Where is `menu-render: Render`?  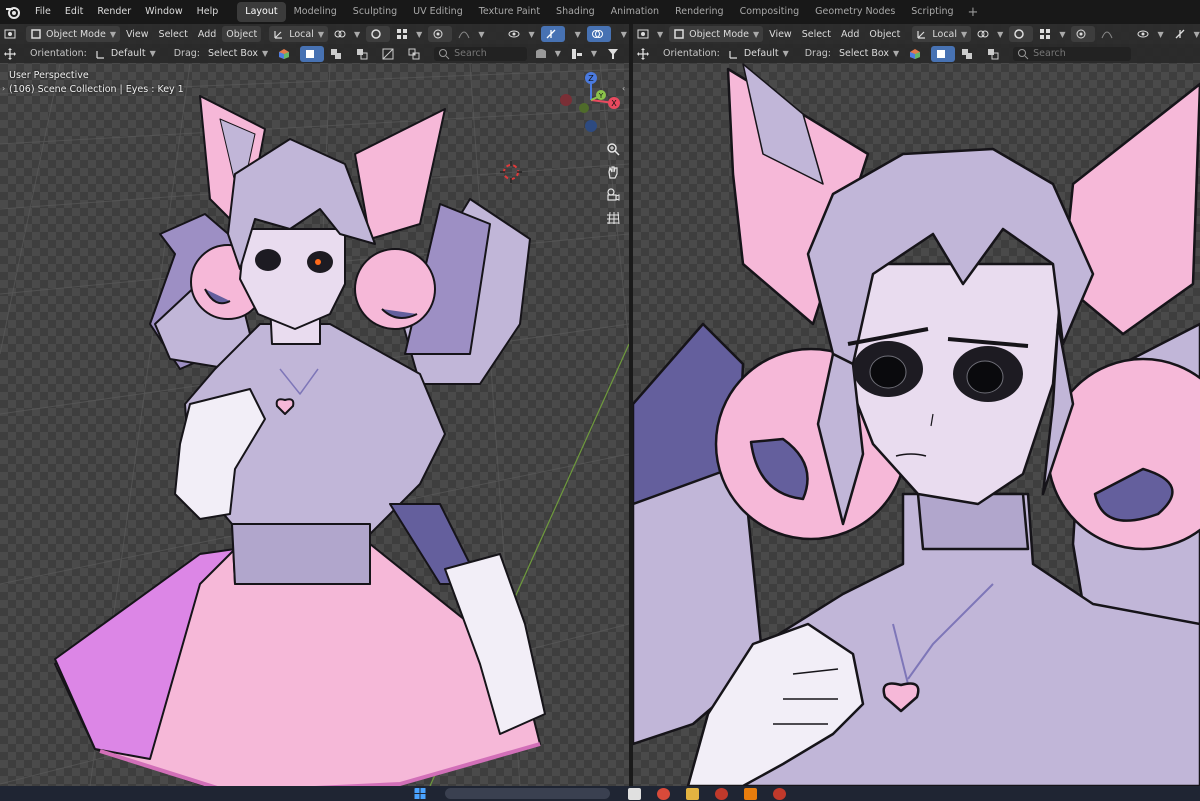
menu-render: Render is located at coordinates (114, 12).